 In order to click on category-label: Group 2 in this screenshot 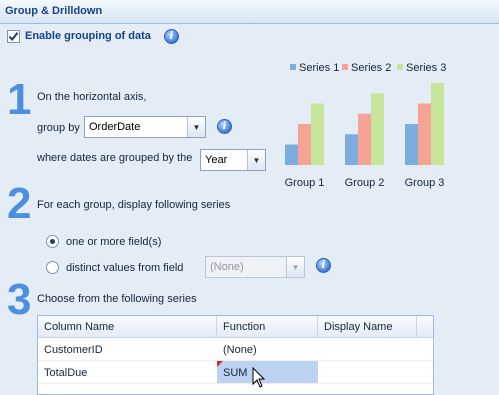, I will do `click(365, 183)`.